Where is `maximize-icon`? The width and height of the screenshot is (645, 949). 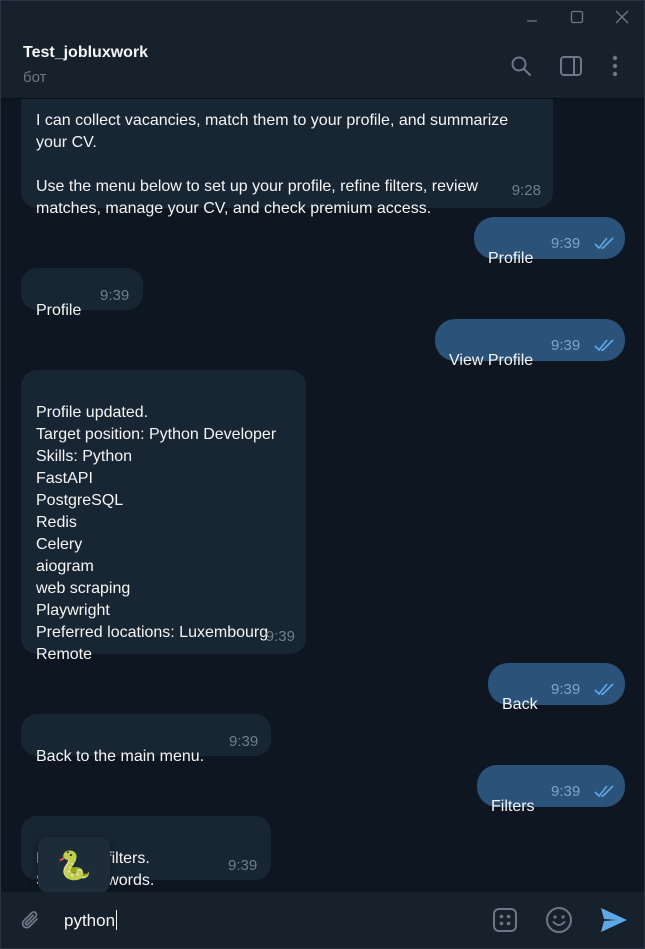
maximize-icon is located at coordinates (577, 17).